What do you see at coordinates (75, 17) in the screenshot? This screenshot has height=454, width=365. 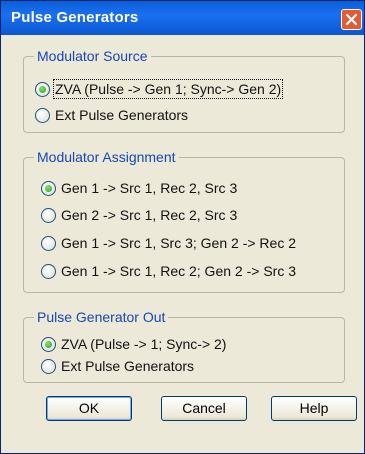 I see `dialog-title: Pulse Generators` at bounding box center [75, 17].